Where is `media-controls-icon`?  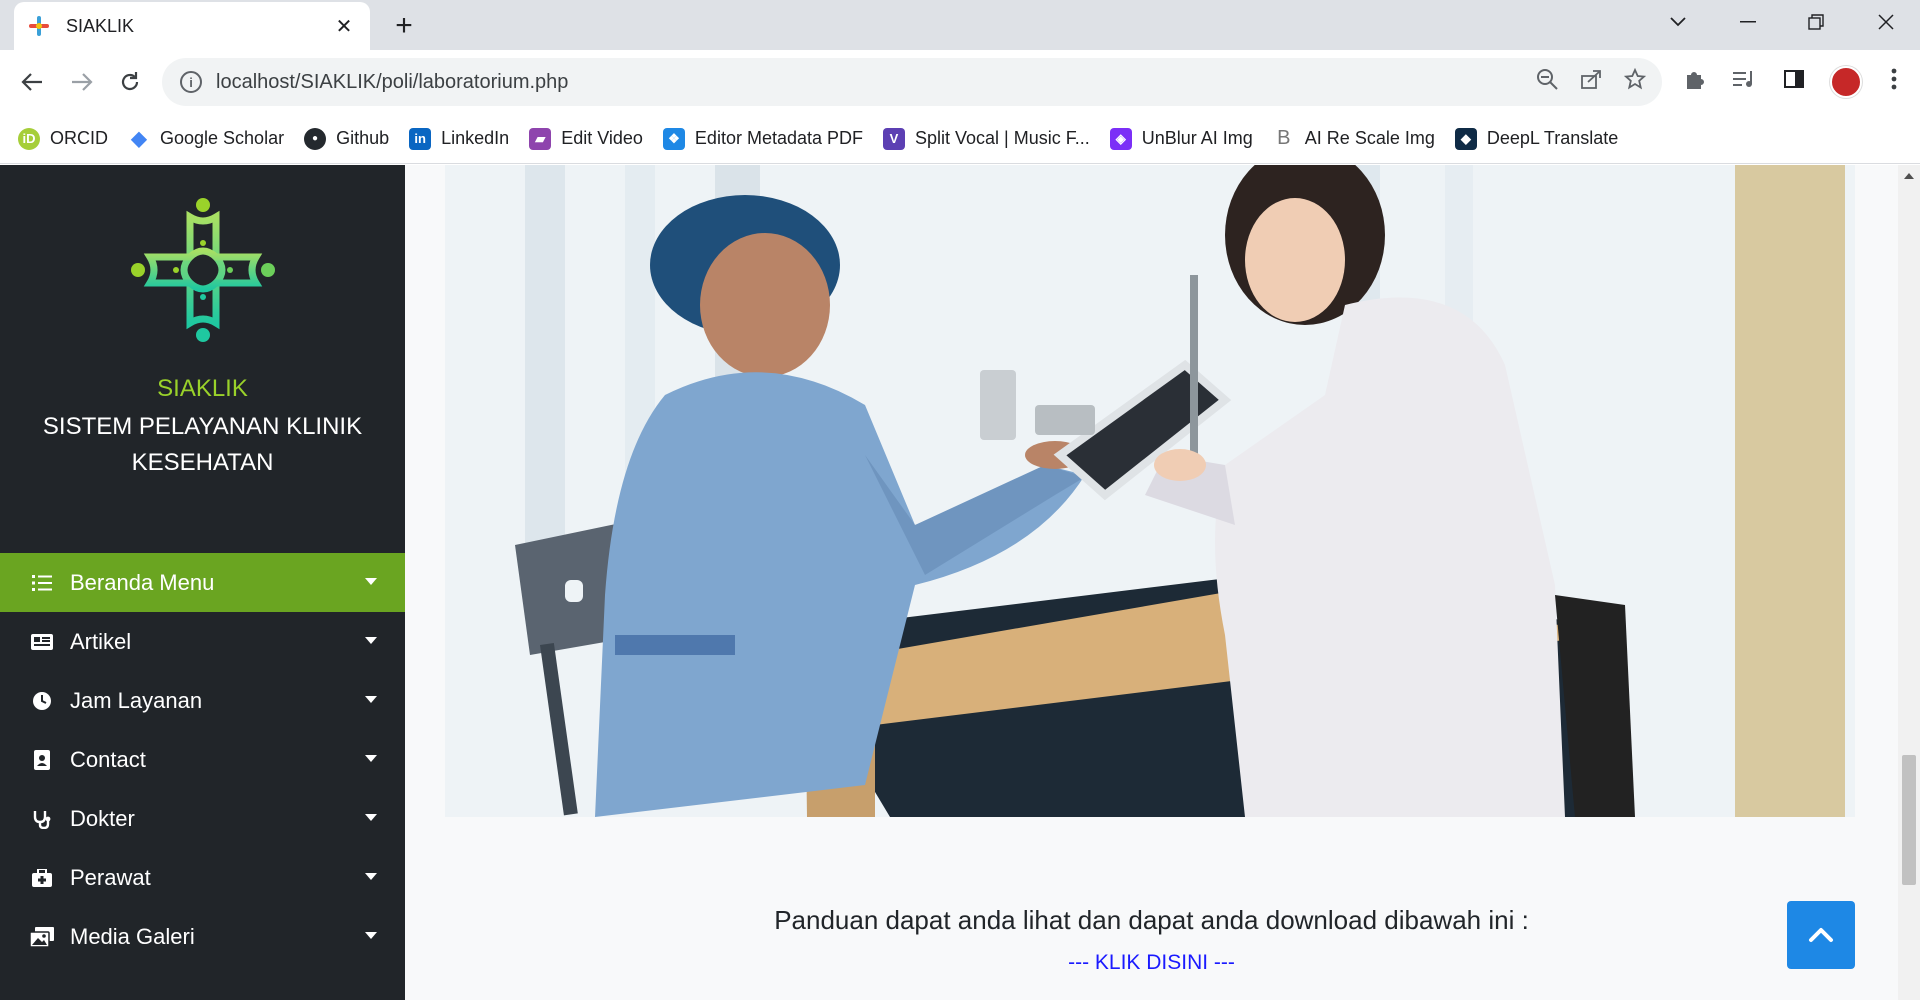
media-controls-icon is located at coordinates (1744, 82).